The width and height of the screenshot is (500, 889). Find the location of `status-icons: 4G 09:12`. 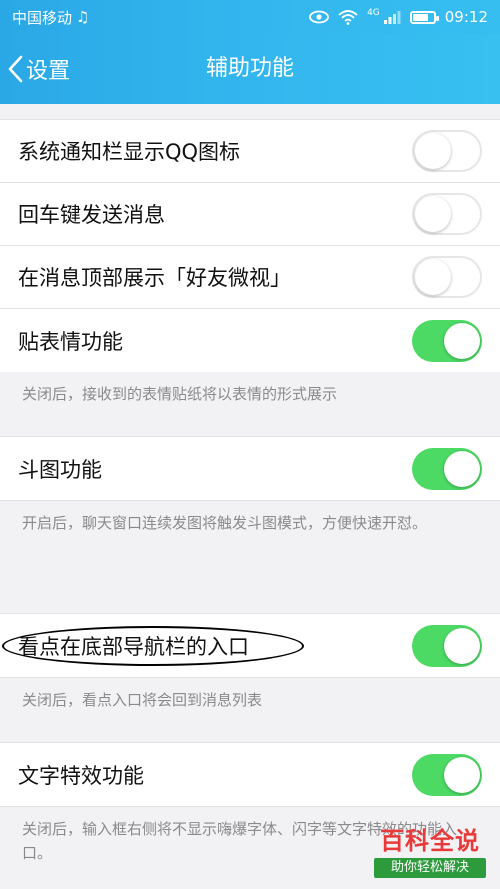

status-icons: 4G 09:12 is located at coordinates (398, 17).